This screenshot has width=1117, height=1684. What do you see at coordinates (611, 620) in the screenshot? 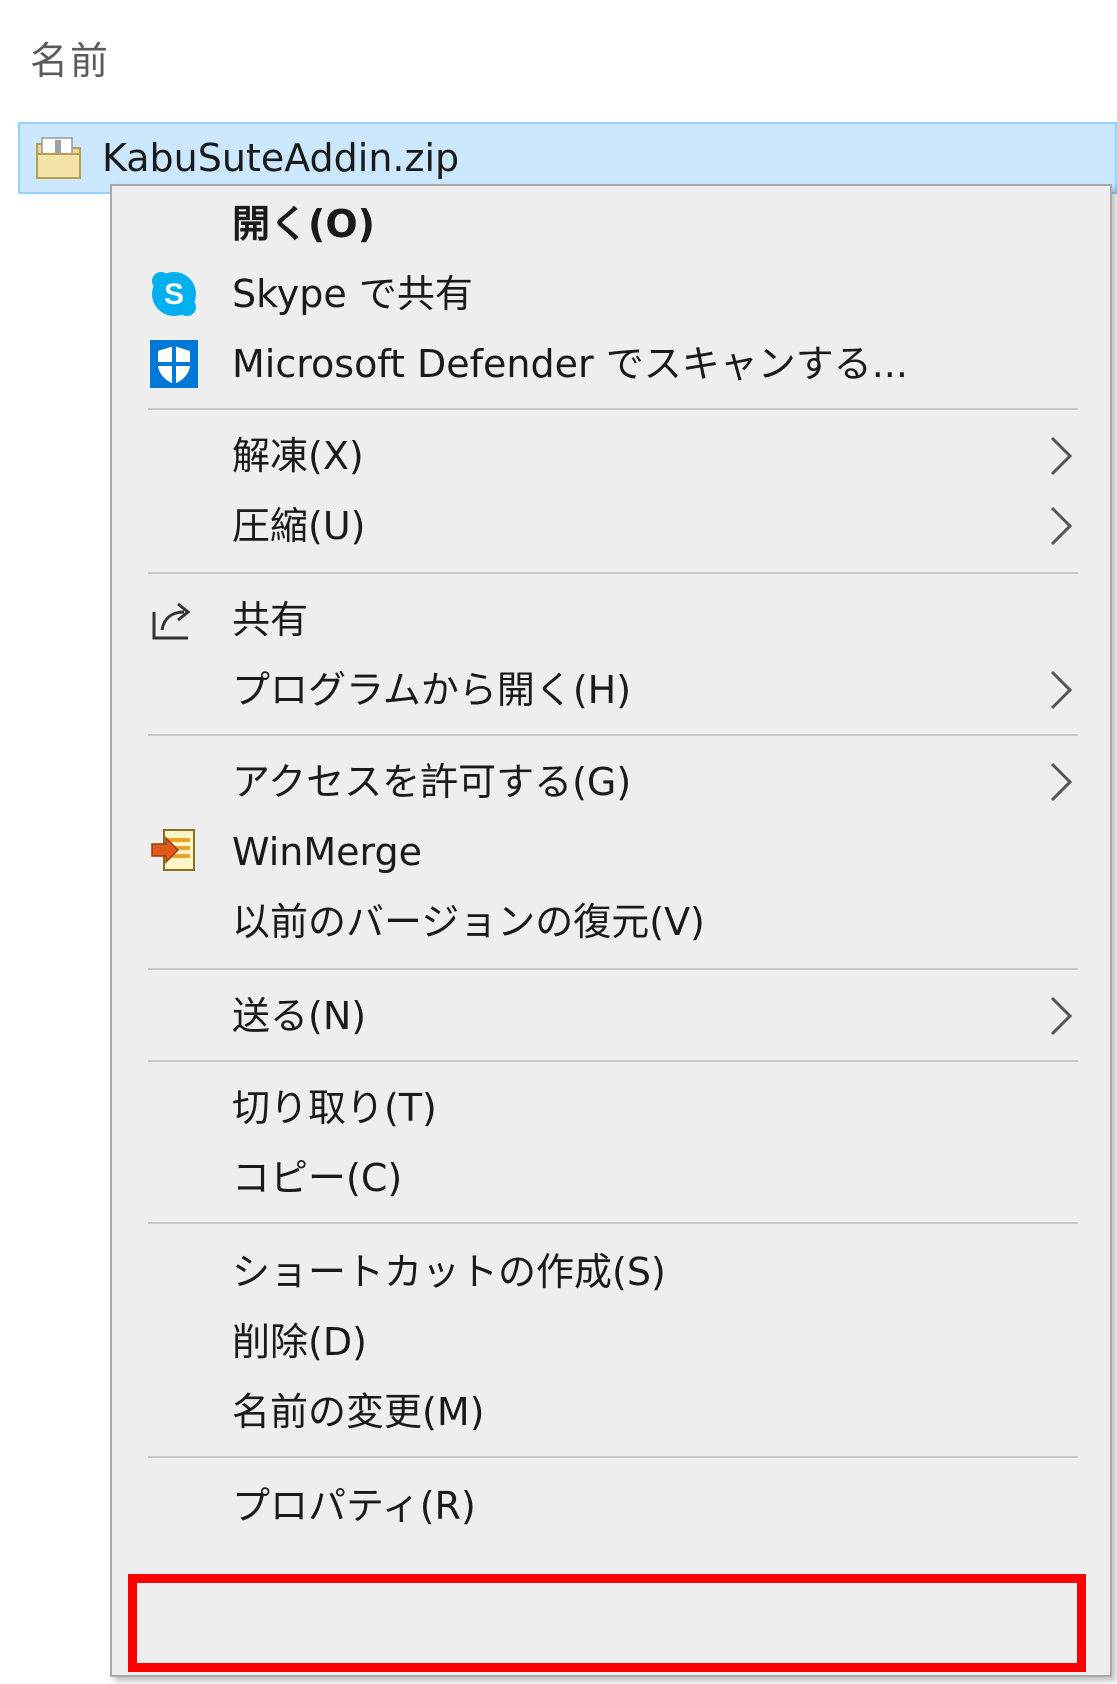
I see `menu-item-share: 共有` at bounding box center [611, 620].